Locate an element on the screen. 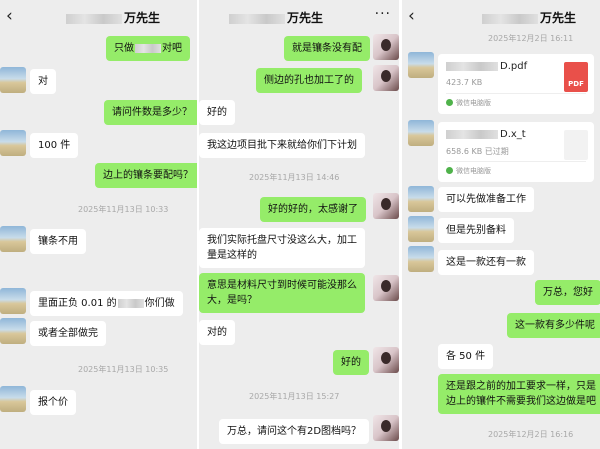 This screenshot has width=600, height=449. more-options-icon: ··· is located at coordinates (383, 14).